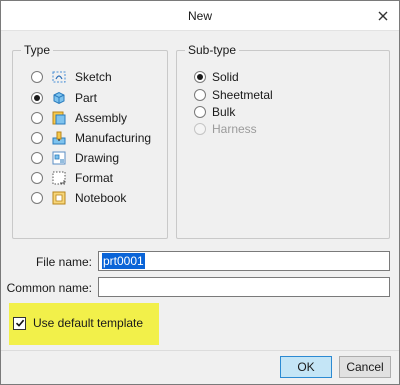 The height and width of the screenshot is (385, 400). I want to click on radio-bulk, so click(200, 112).